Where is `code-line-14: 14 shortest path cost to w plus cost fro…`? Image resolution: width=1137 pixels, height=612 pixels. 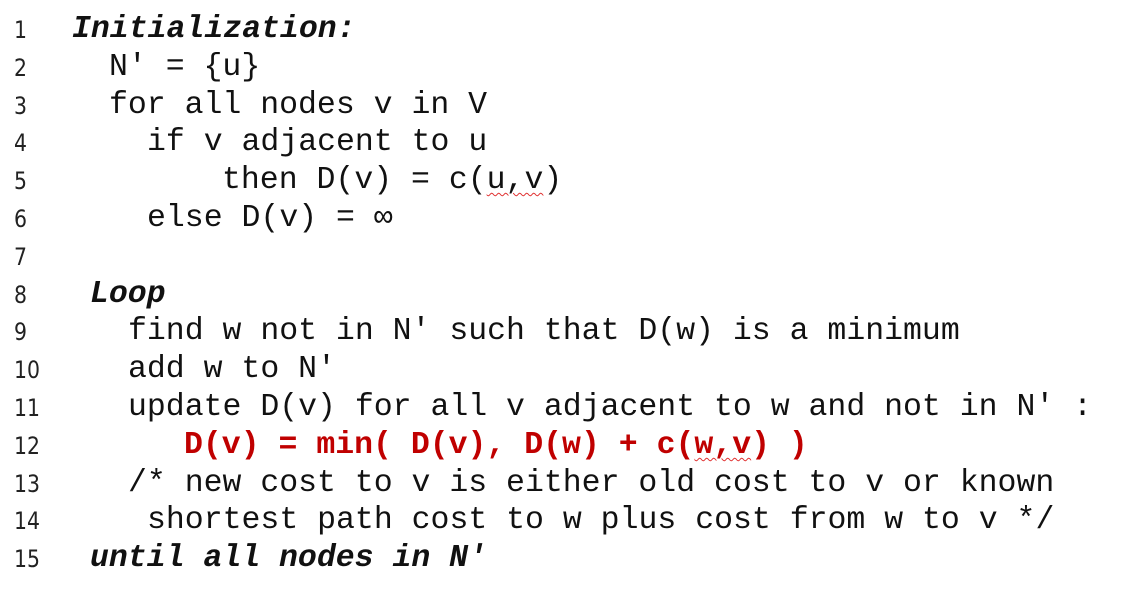
code-line-14: 14 shortest path cost to w plus cost fro… is located at coordinates (527, 521).